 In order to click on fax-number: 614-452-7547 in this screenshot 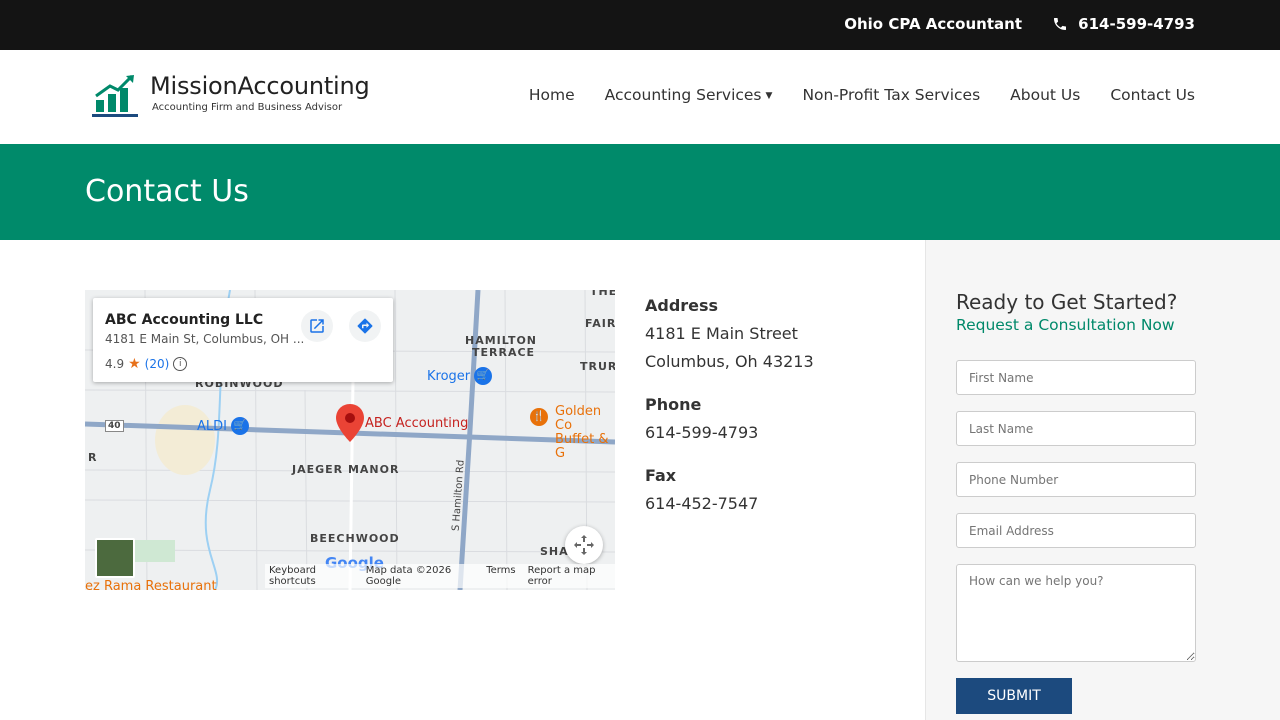, I will do `click(702, 503)`.